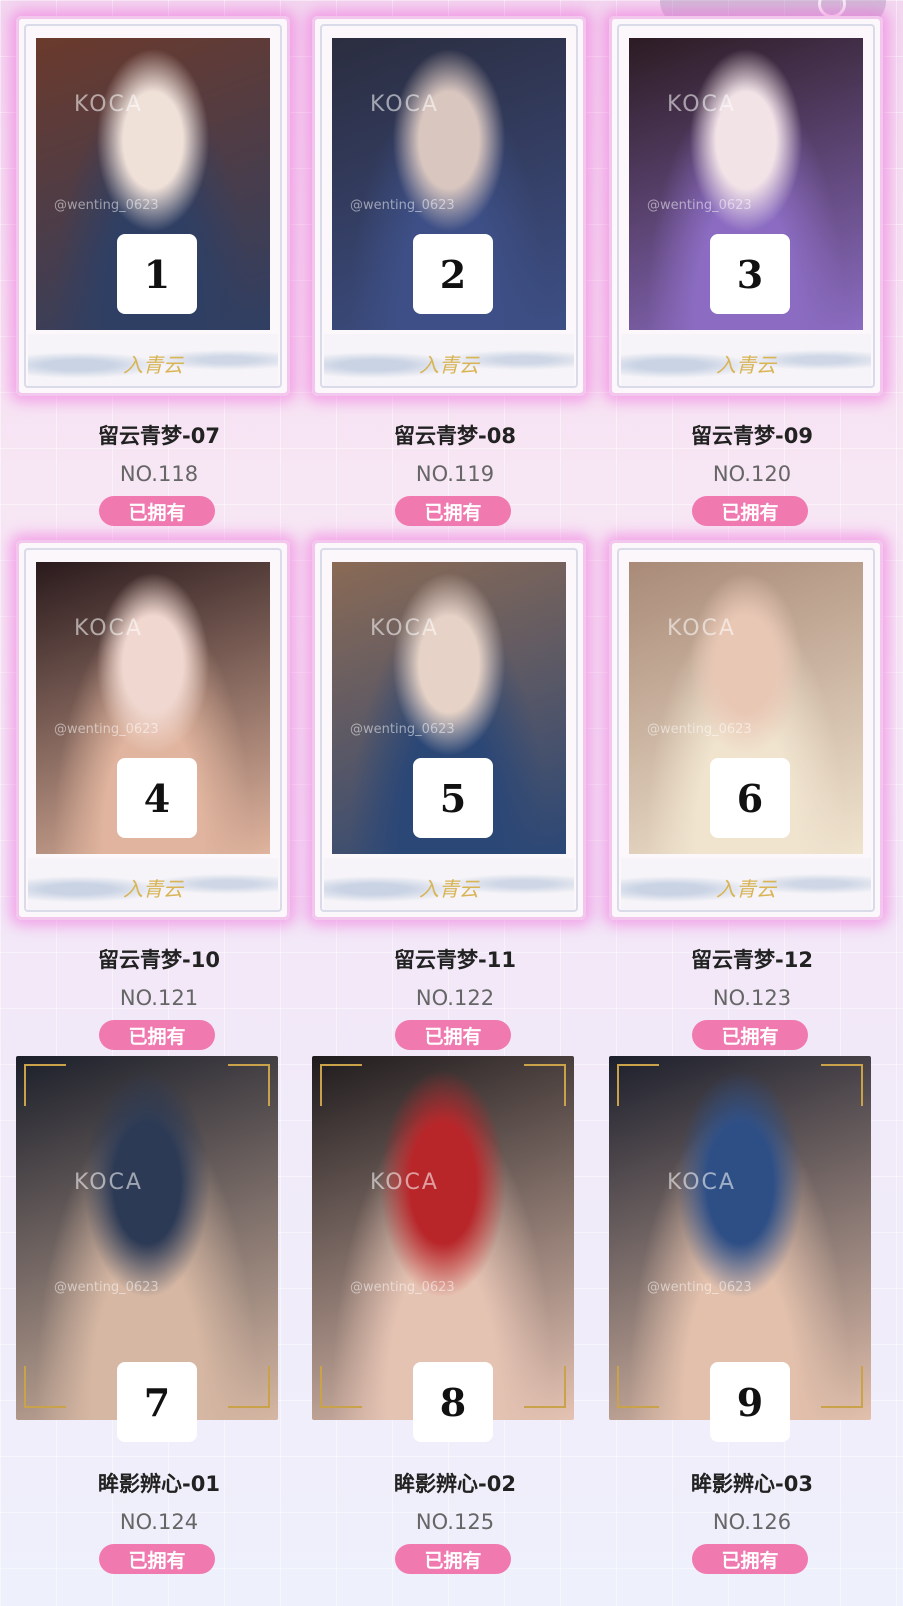 The height and width of the screenshot is (1606, 903). I want to click on collection-card: 入青云 KOCA @wenting_0623 5 留云青梦-11 NO.122 已拥有, so click(453, 789).